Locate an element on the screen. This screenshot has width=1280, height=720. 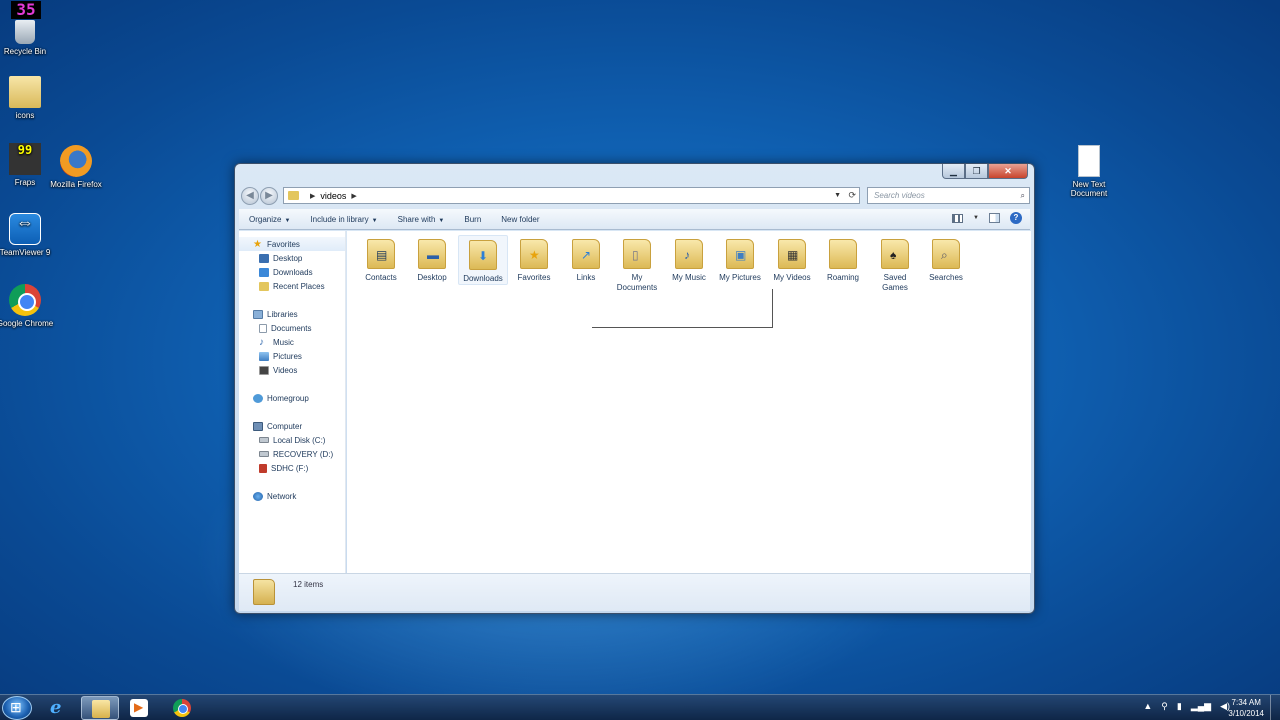
folder-label: My Videos is located at coordinates (792, 277).